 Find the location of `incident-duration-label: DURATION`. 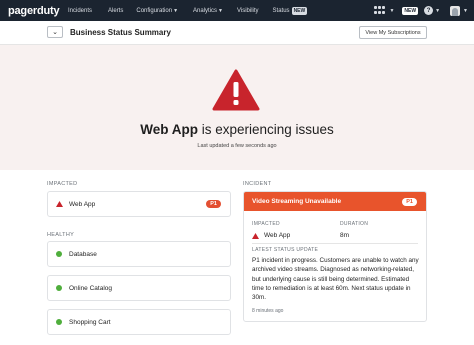

incident-duration-label: DURATION is located at coordinates (354, 224).